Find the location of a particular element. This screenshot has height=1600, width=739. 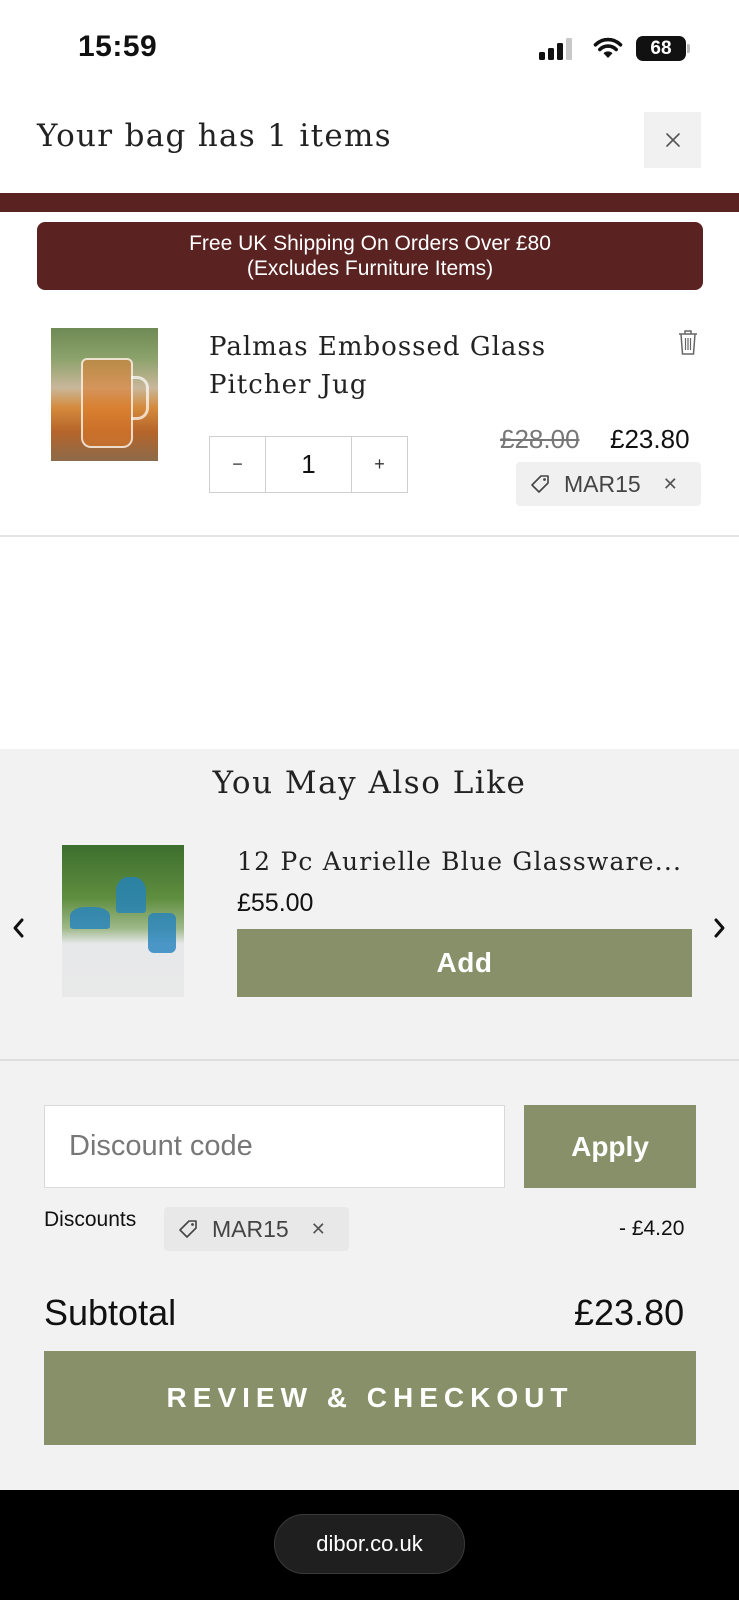

header-divider-bar is located at coordinates (369, 202).